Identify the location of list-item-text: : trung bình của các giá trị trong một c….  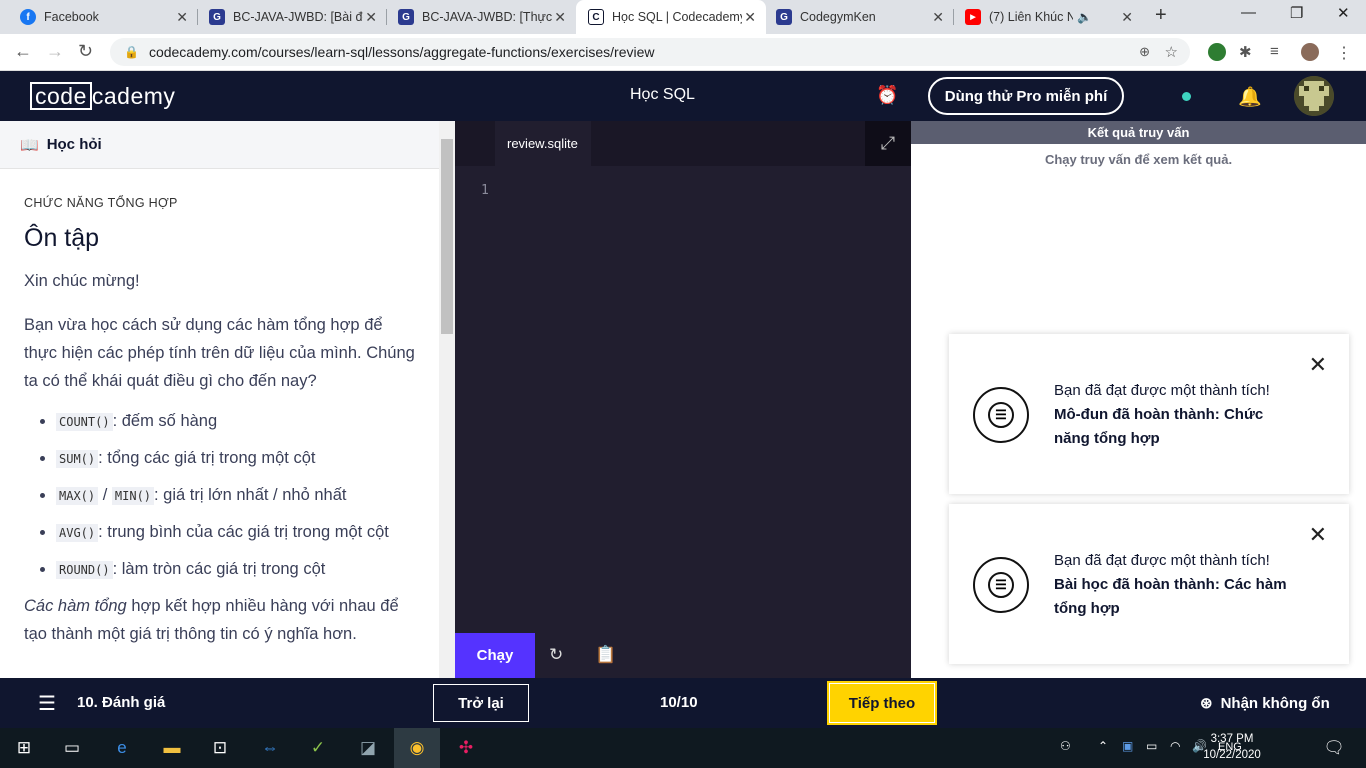
(243, 532).